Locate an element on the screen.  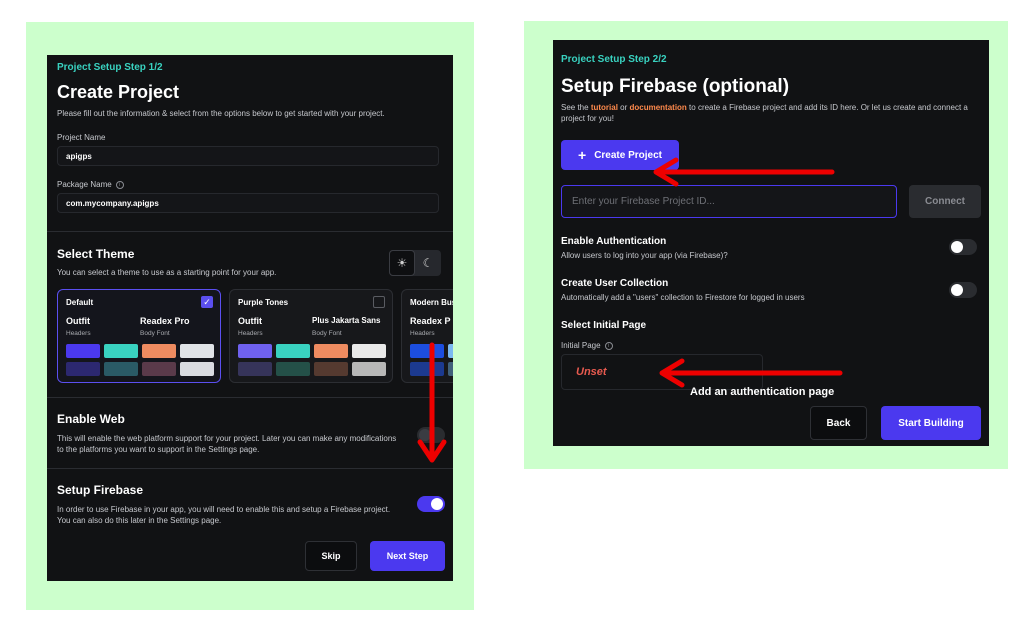
page-title: Create Project is located at coordinates (118, 92).